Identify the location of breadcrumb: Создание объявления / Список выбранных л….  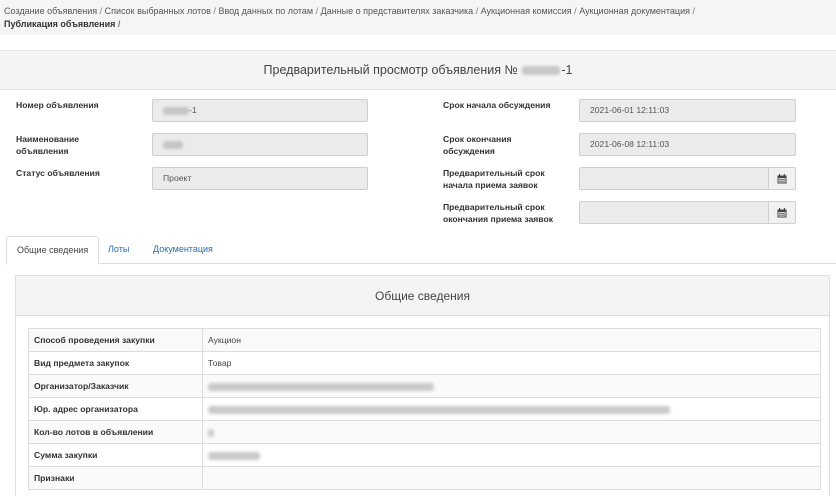
(418, 17).